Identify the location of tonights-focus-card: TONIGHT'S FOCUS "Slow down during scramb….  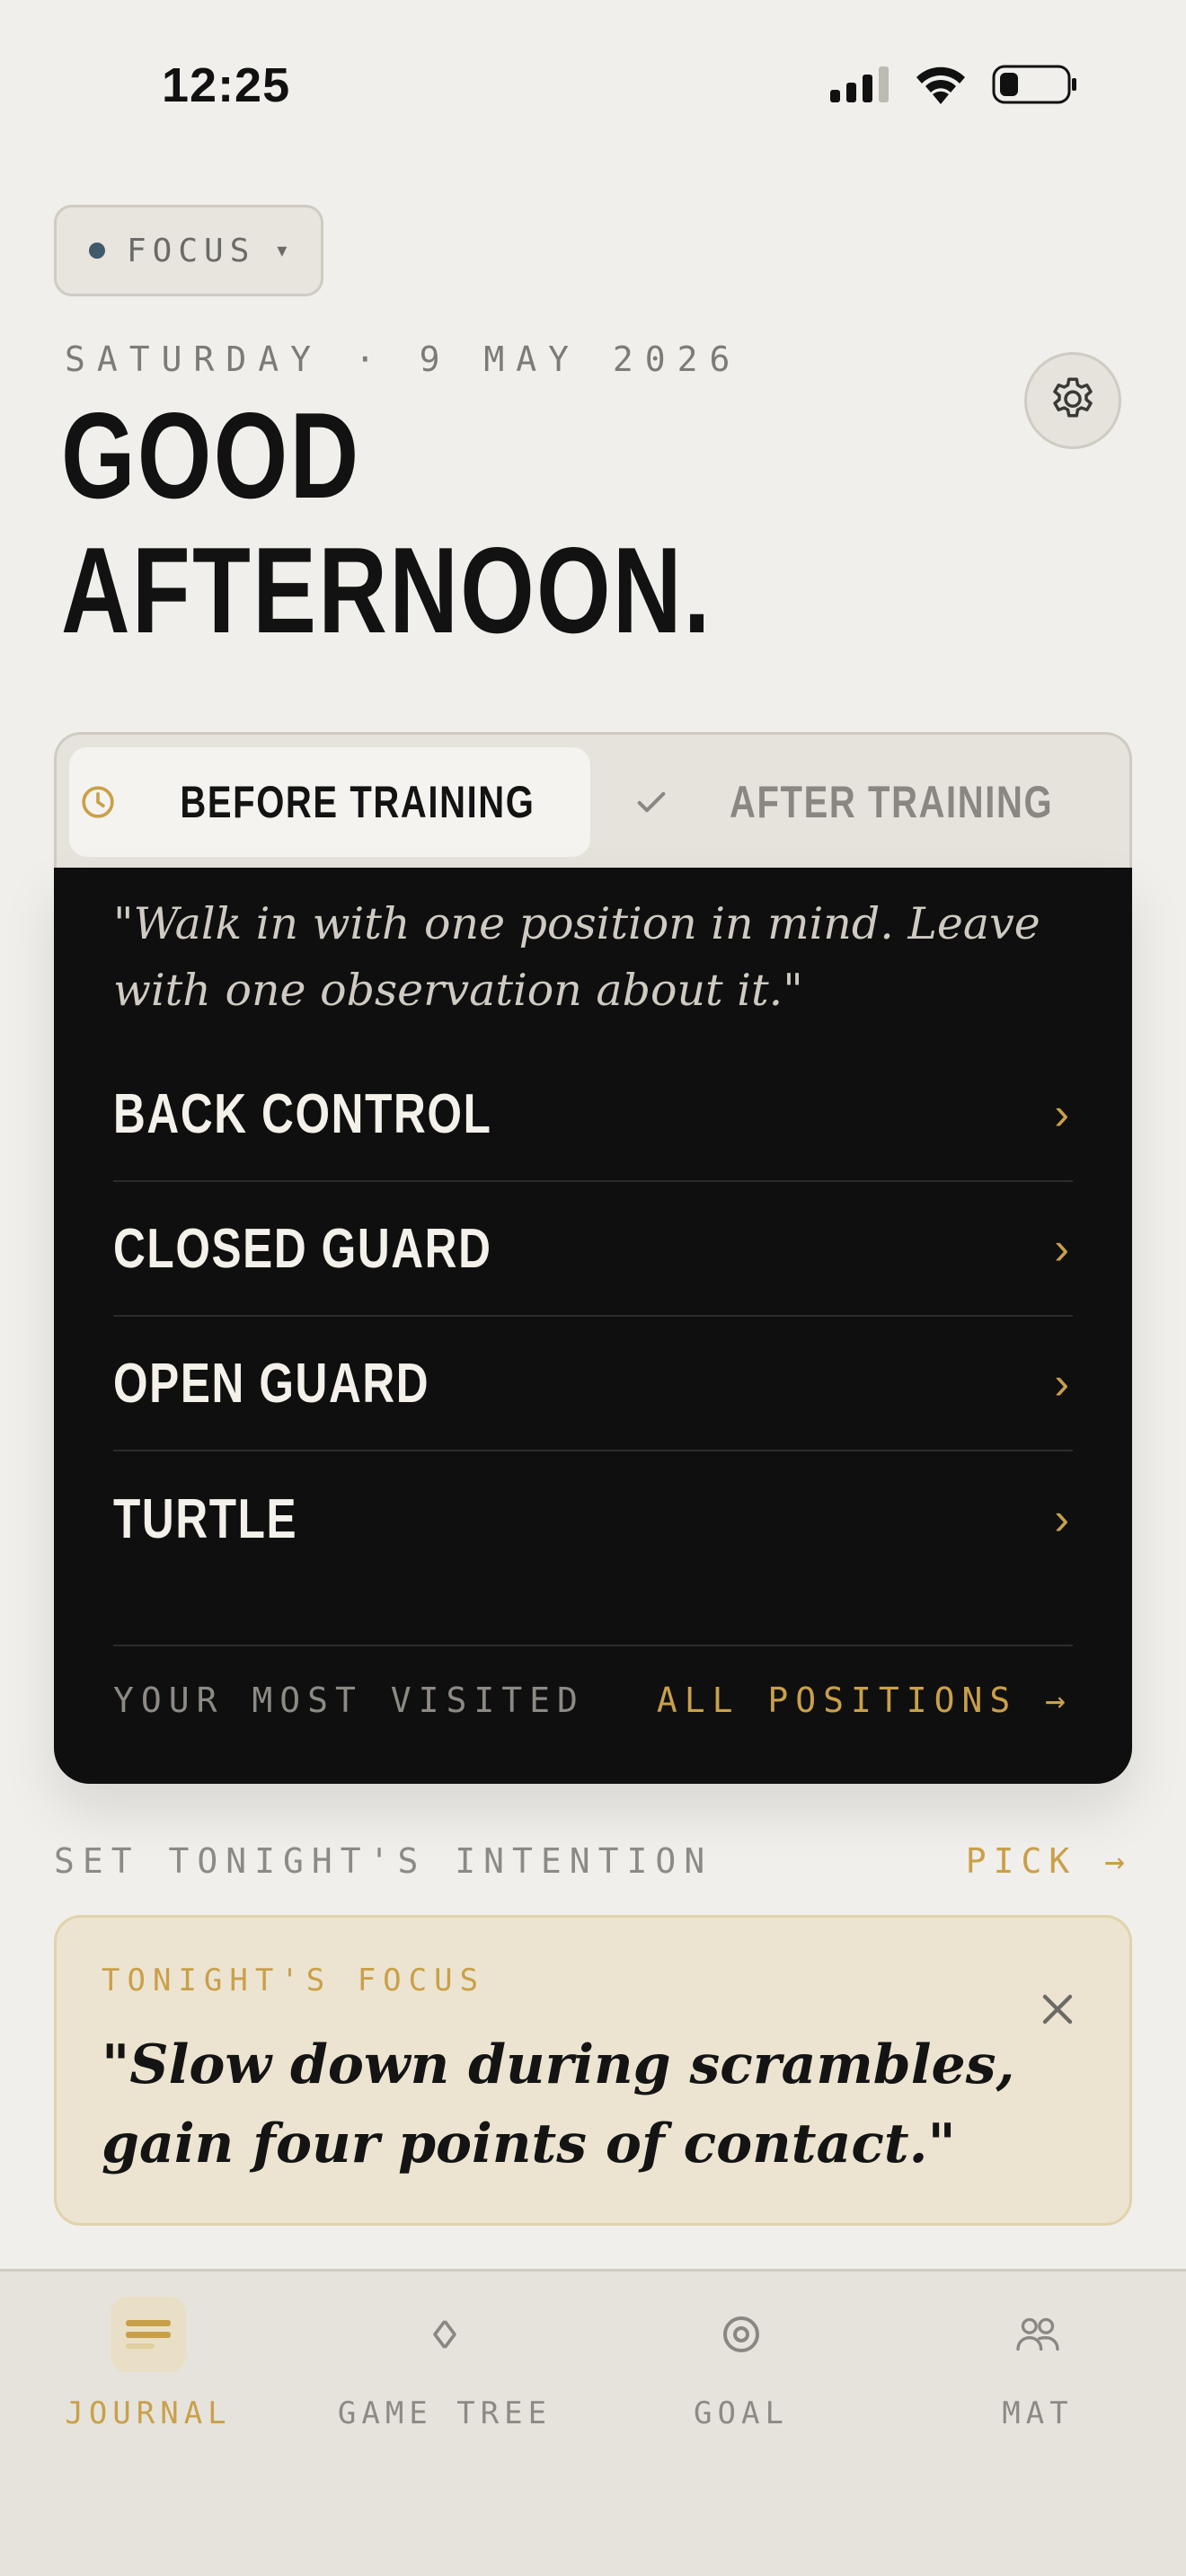
(593, 2070).